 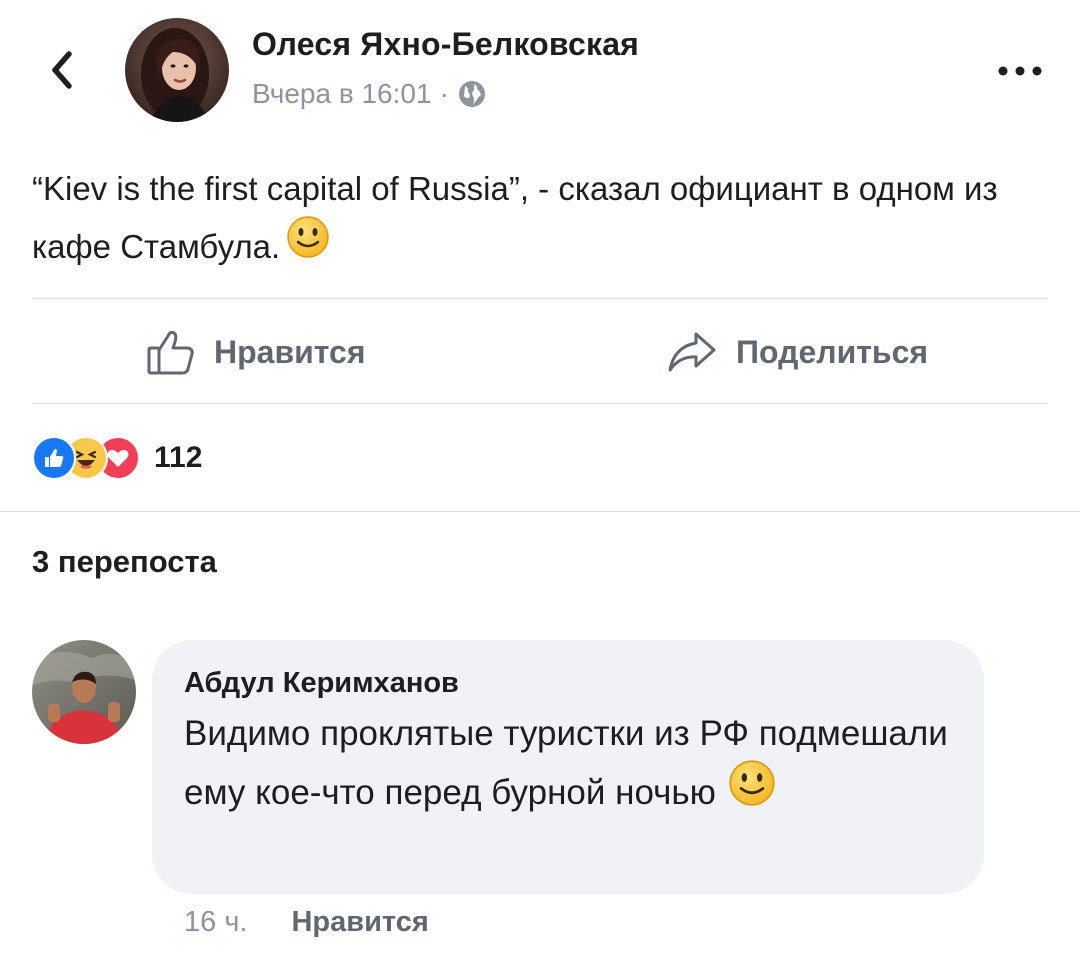 I want to click on shares-count: 3 перепоста, so click(x=124, y=562).